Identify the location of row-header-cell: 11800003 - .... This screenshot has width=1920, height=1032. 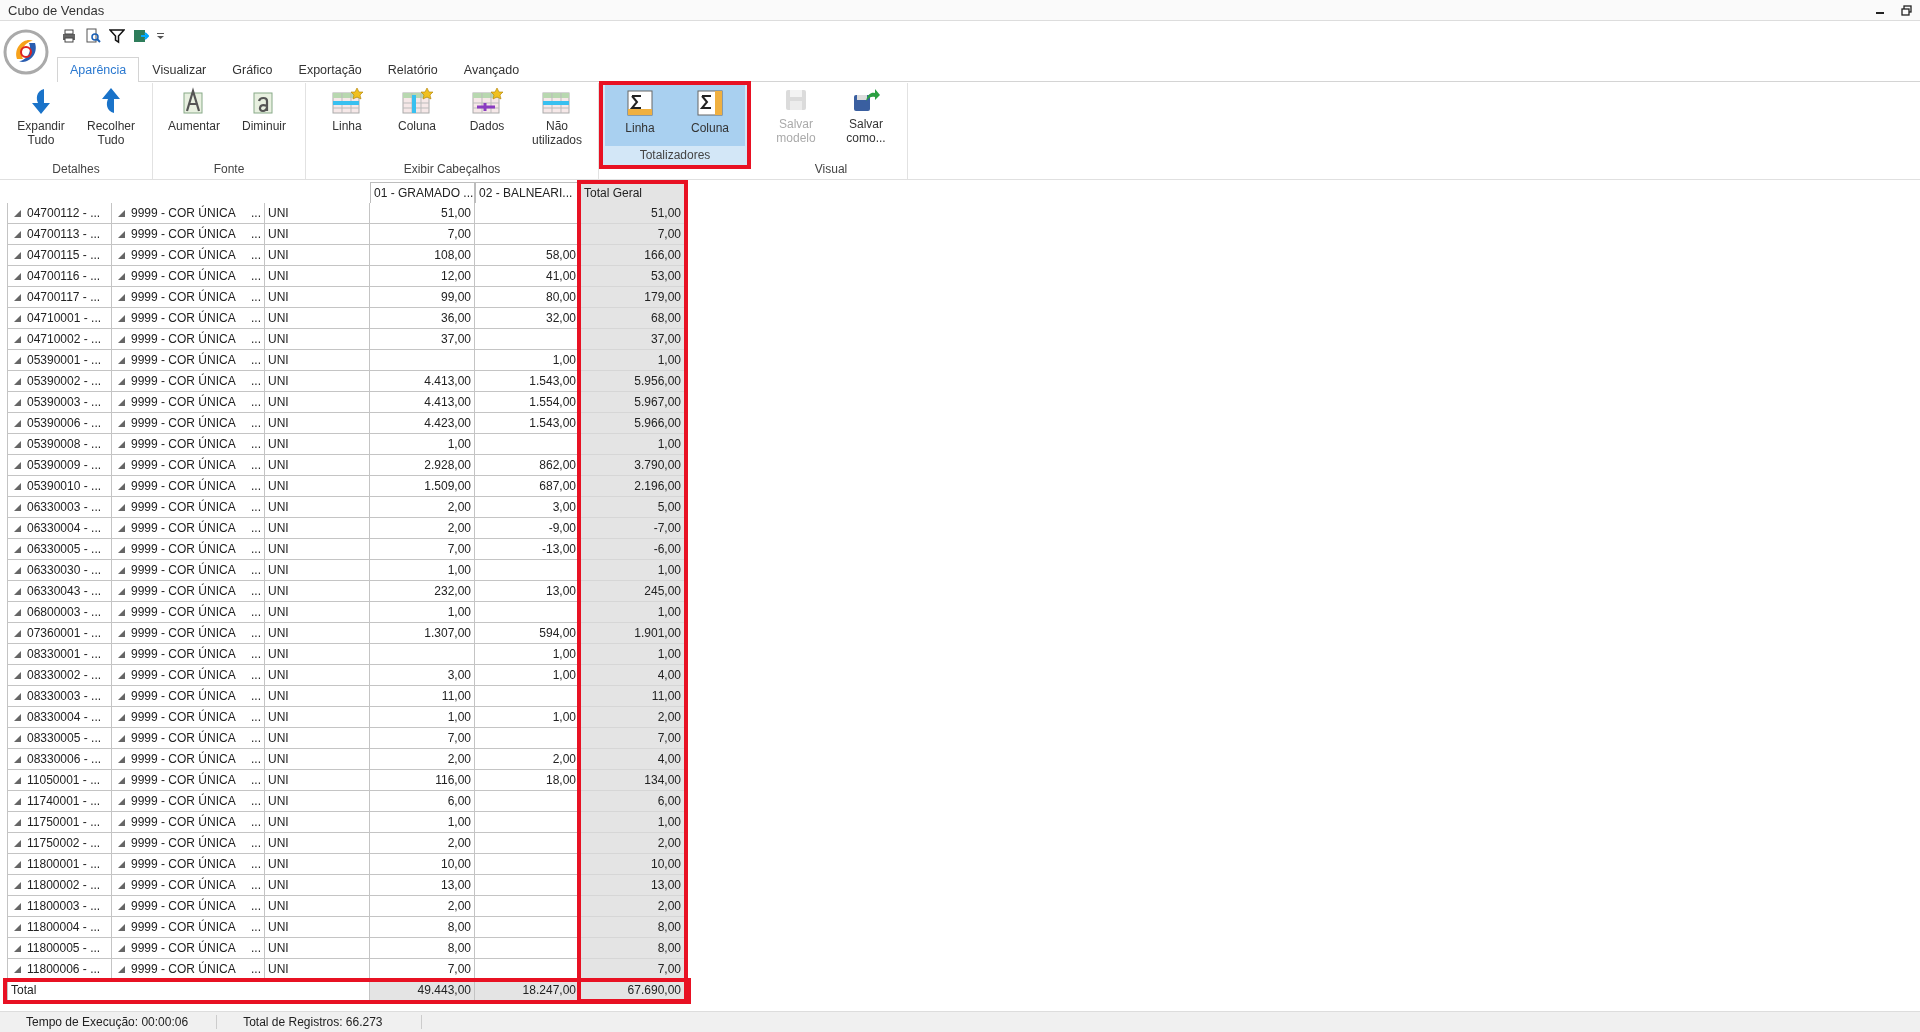
(59, 906).